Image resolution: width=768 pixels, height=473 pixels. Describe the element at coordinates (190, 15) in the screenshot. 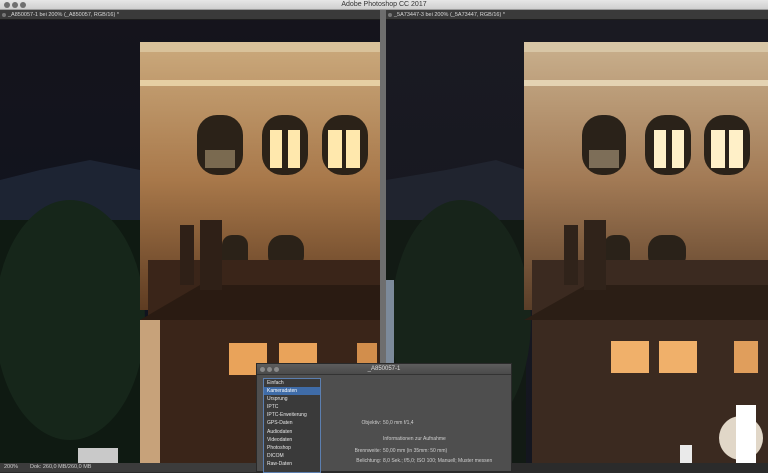

I see `document-tab-left: _A850057-1 bei 200% (_A850057, RGB/16) *` at that location.